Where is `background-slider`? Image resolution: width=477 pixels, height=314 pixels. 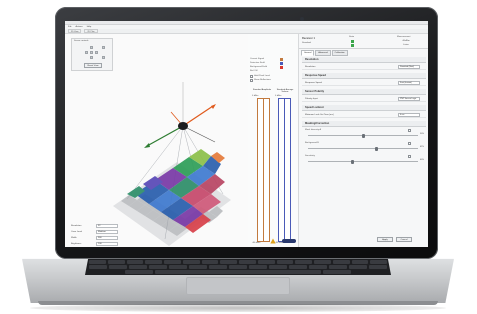 background-slider is located at coordinates (363, 148).